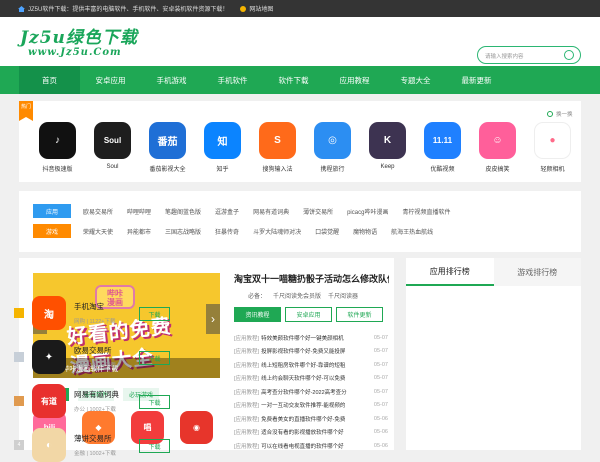  Describe the element at coordinates (277, 168) in the screenshot. I see `app-name: 搜狗输入法` at that location.